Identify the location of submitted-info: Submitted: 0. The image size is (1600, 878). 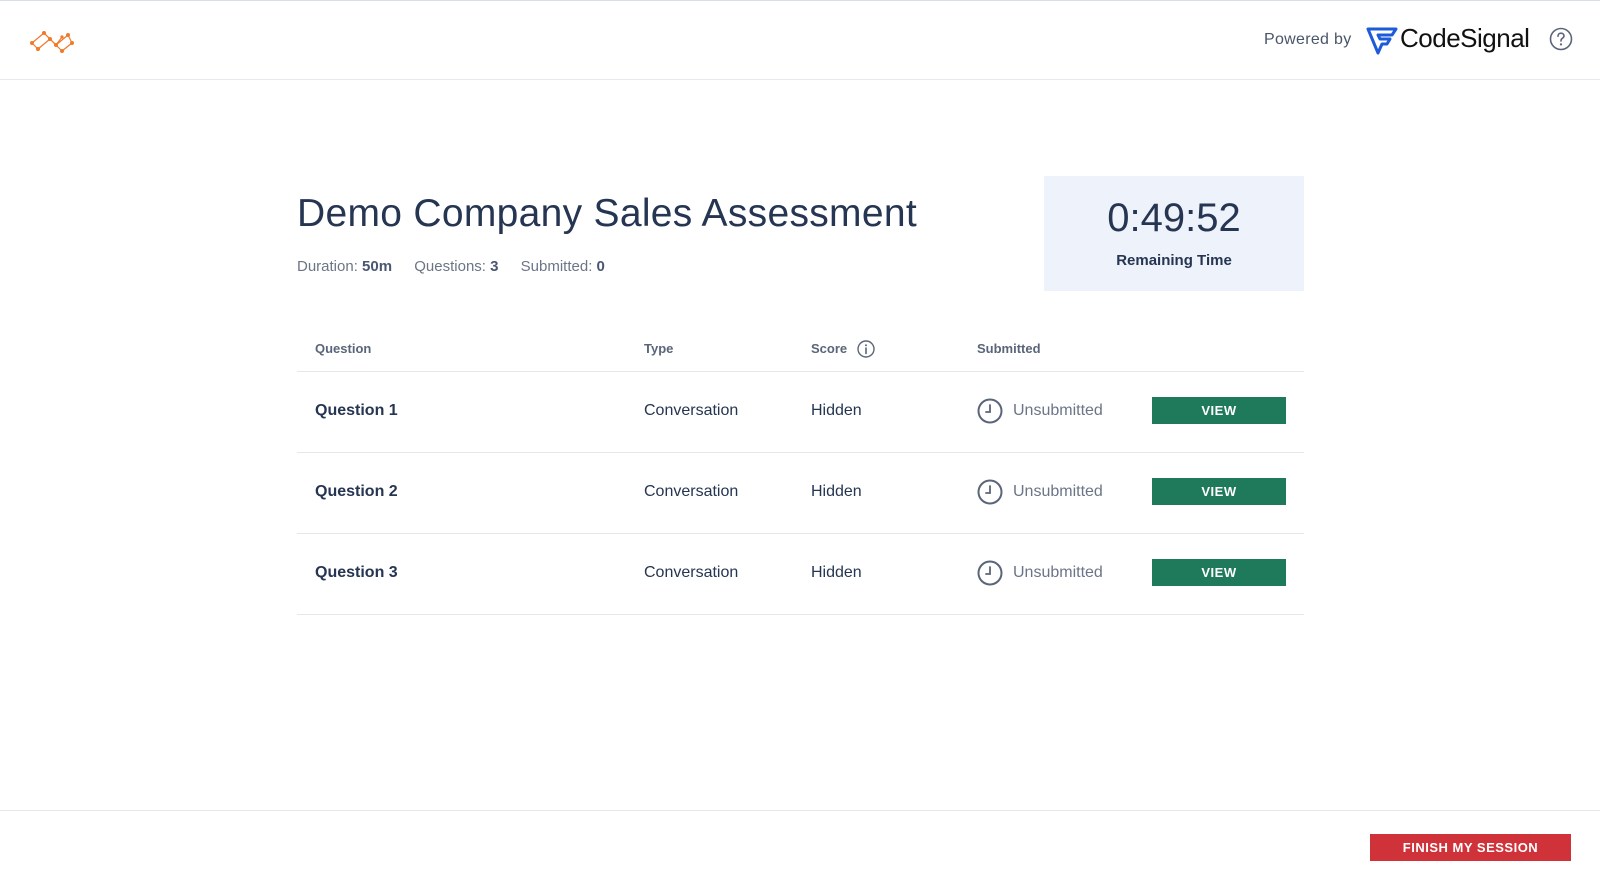
(563, 266).